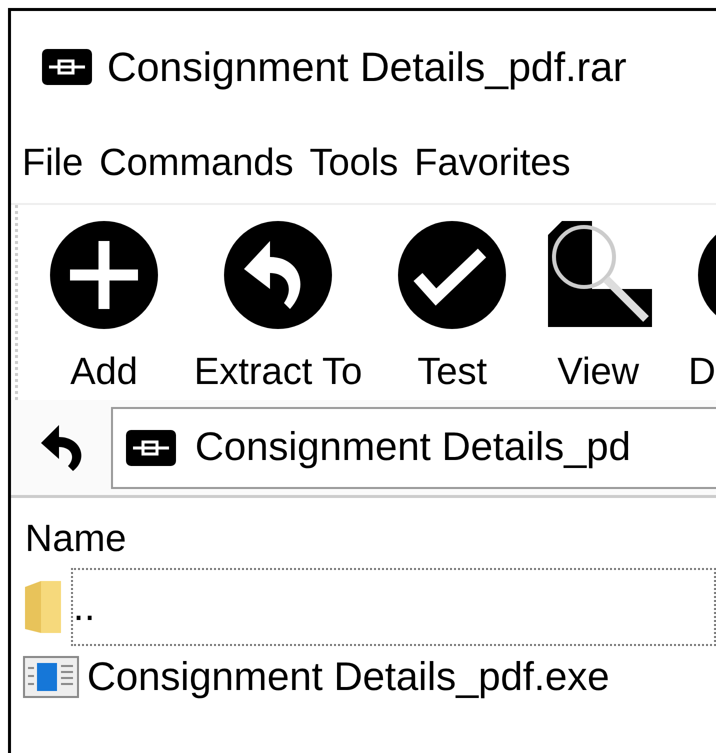 This screenshot has width=716, height=753. I want to click on check-icon, so click(452, 275).